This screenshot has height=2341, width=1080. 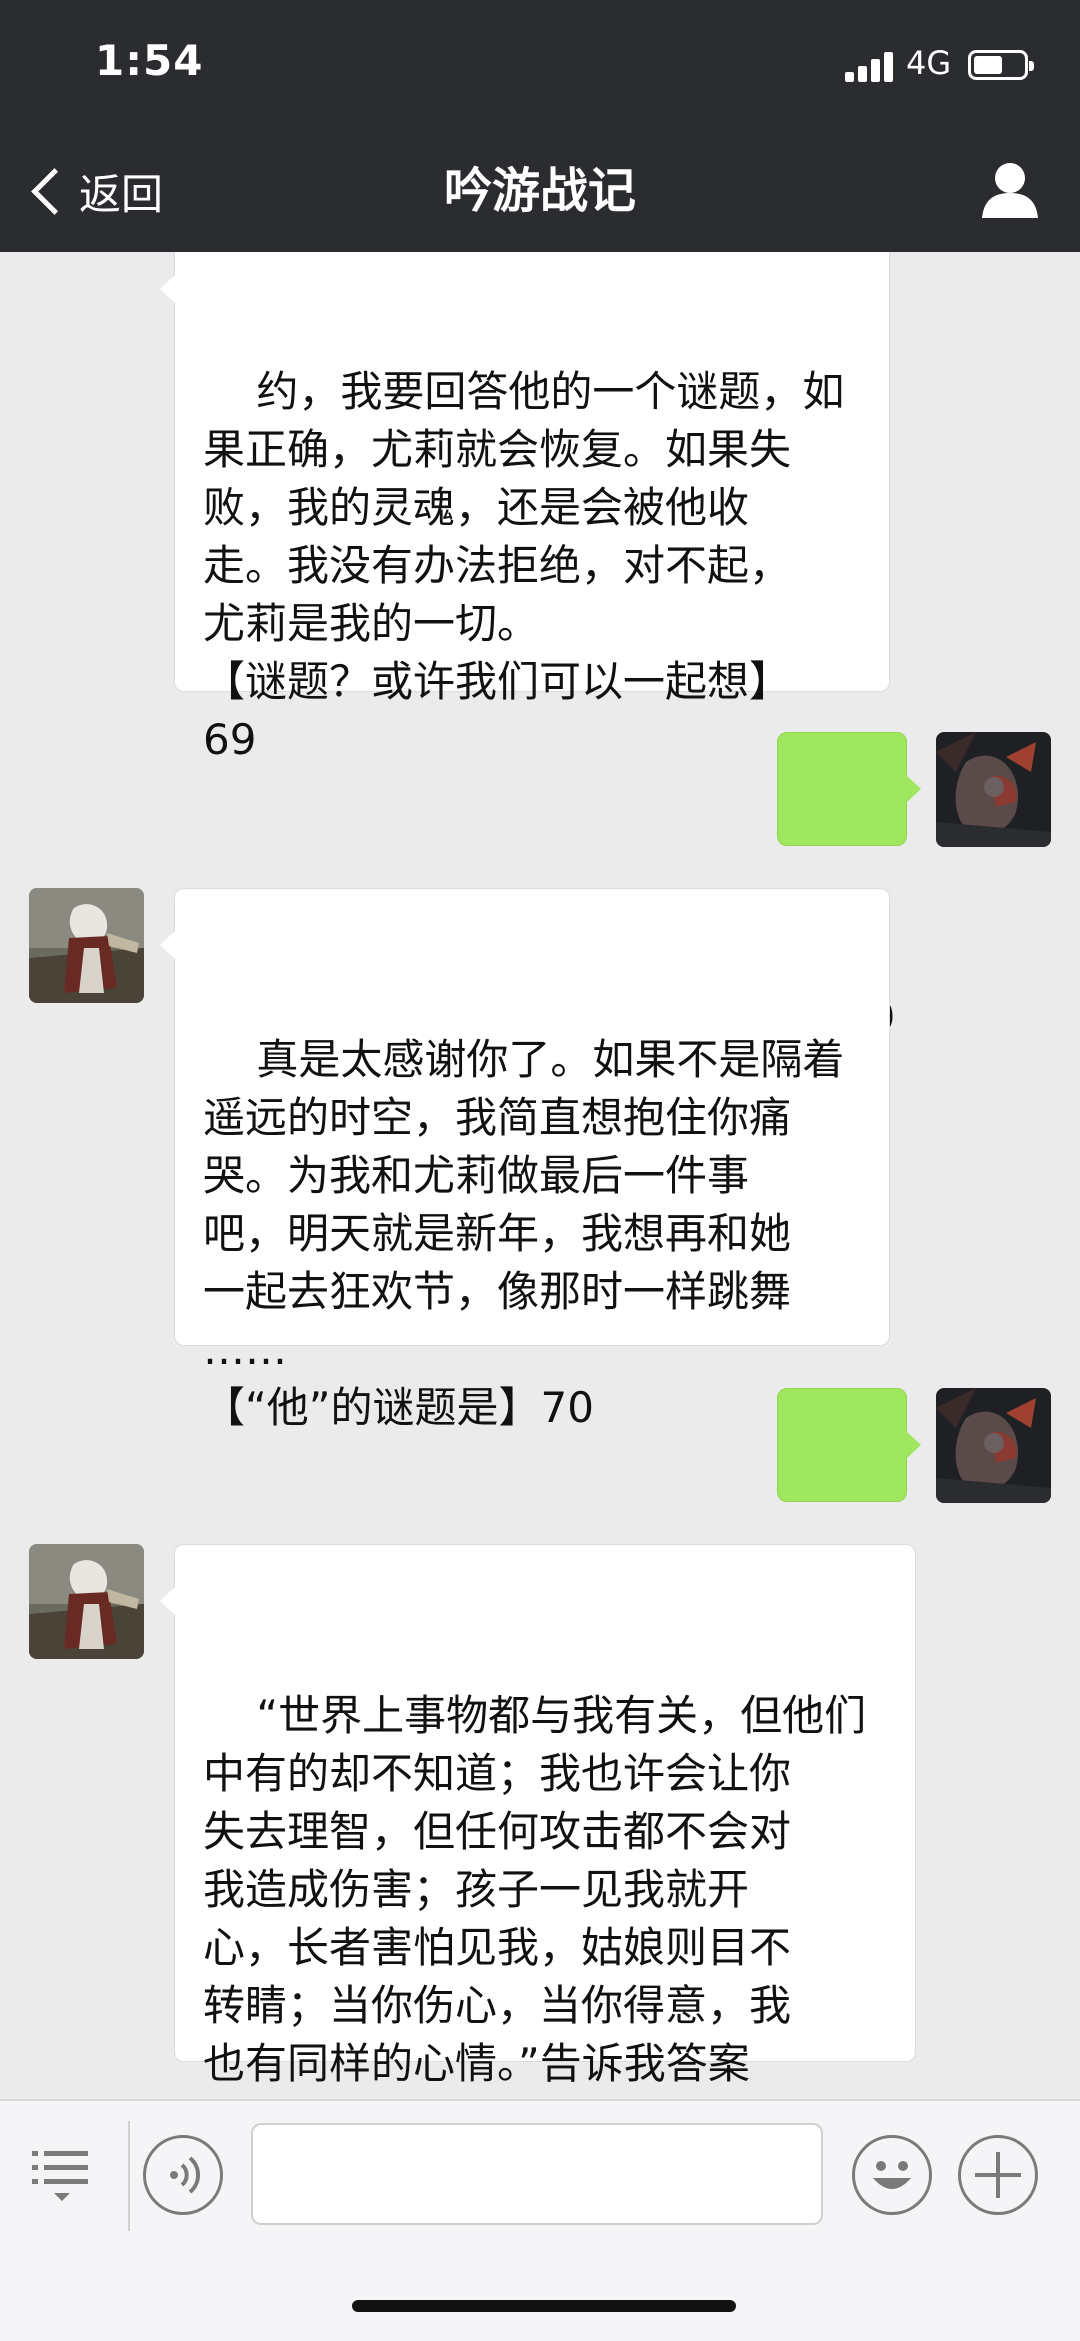 I want to click on chat-title: 吟游战记, so click(x=539, y=191).